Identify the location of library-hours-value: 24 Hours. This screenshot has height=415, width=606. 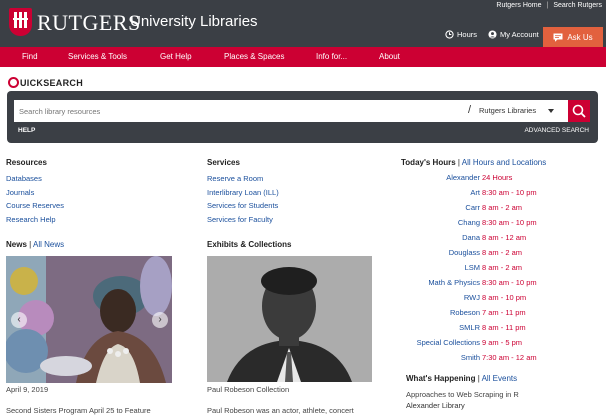
(497, 177).